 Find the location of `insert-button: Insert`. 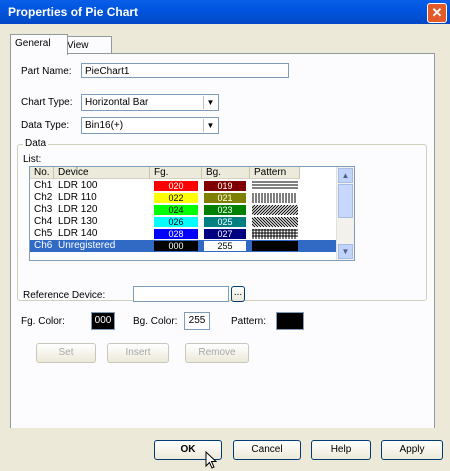

insert-button: Insert is located at coordinates (138, 353).